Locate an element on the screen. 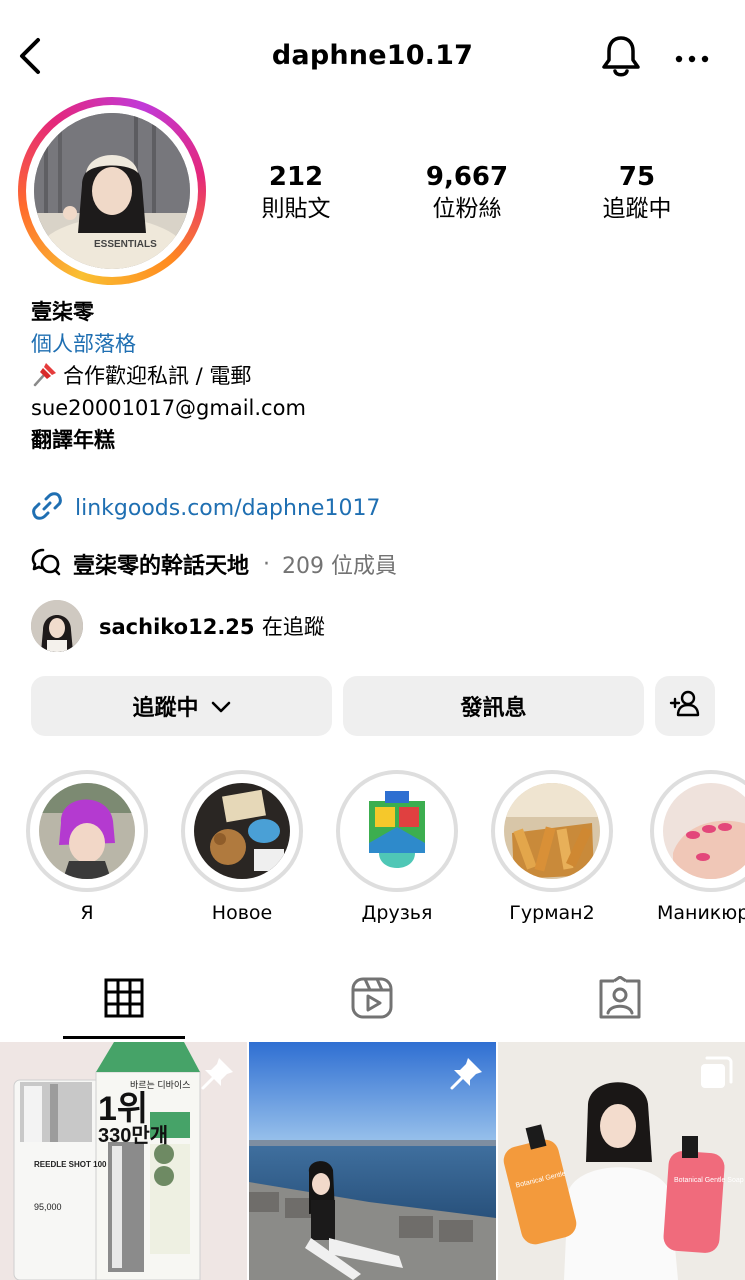  profile-tabs is located at coordinates (372, 1000).